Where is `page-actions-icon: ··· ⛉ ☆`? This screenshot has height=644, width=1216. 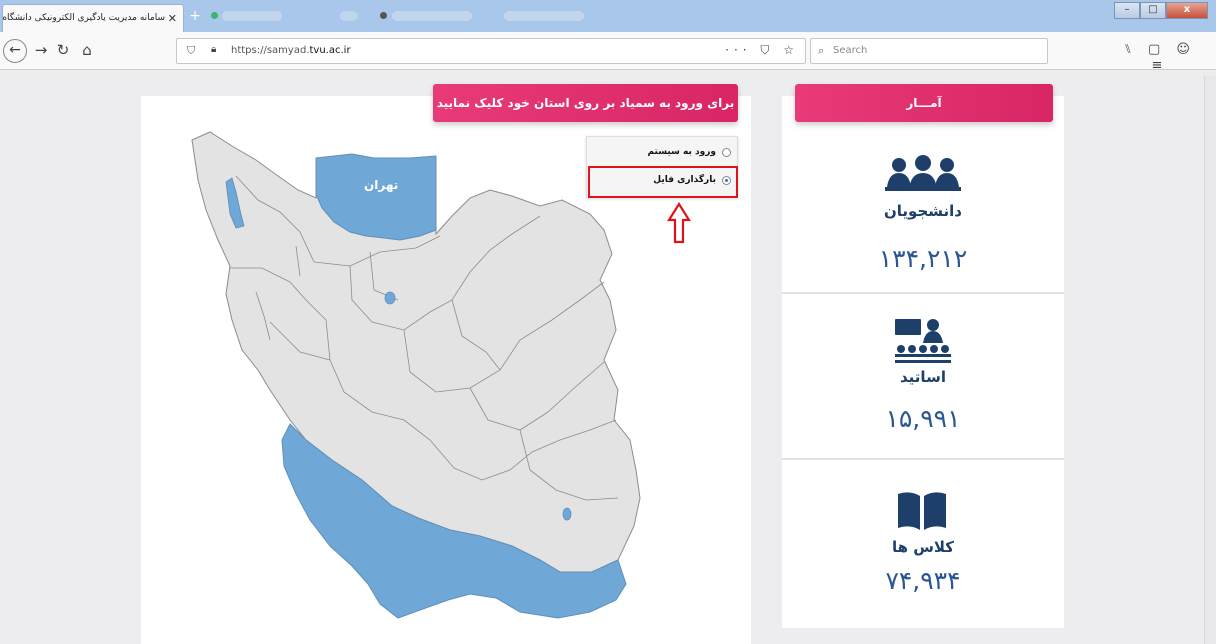 page-actions-icon: ··· ⛉ ☆ is located at coordinates (762, 50).